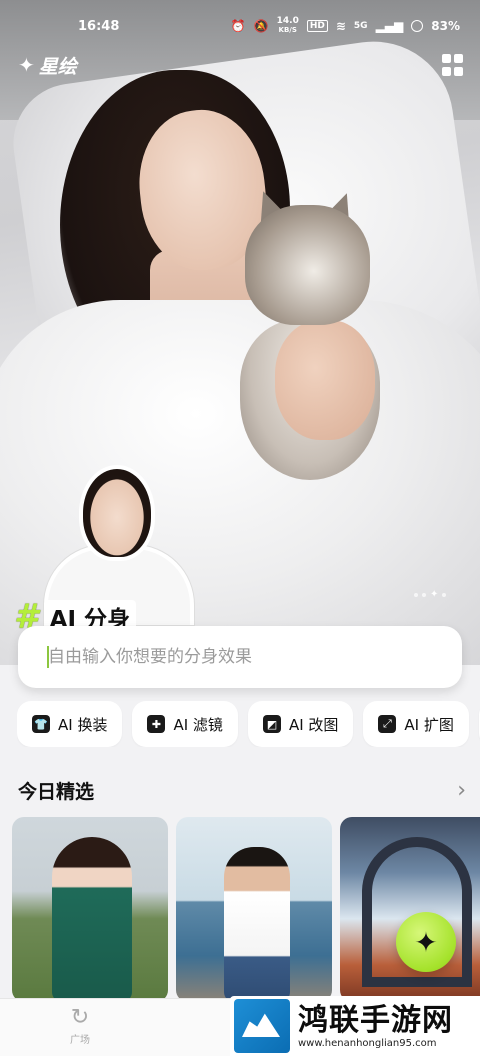 The height and width of the screenshot is (1056, 480). I want to click on status-time: 16:48, so click(99, 26).